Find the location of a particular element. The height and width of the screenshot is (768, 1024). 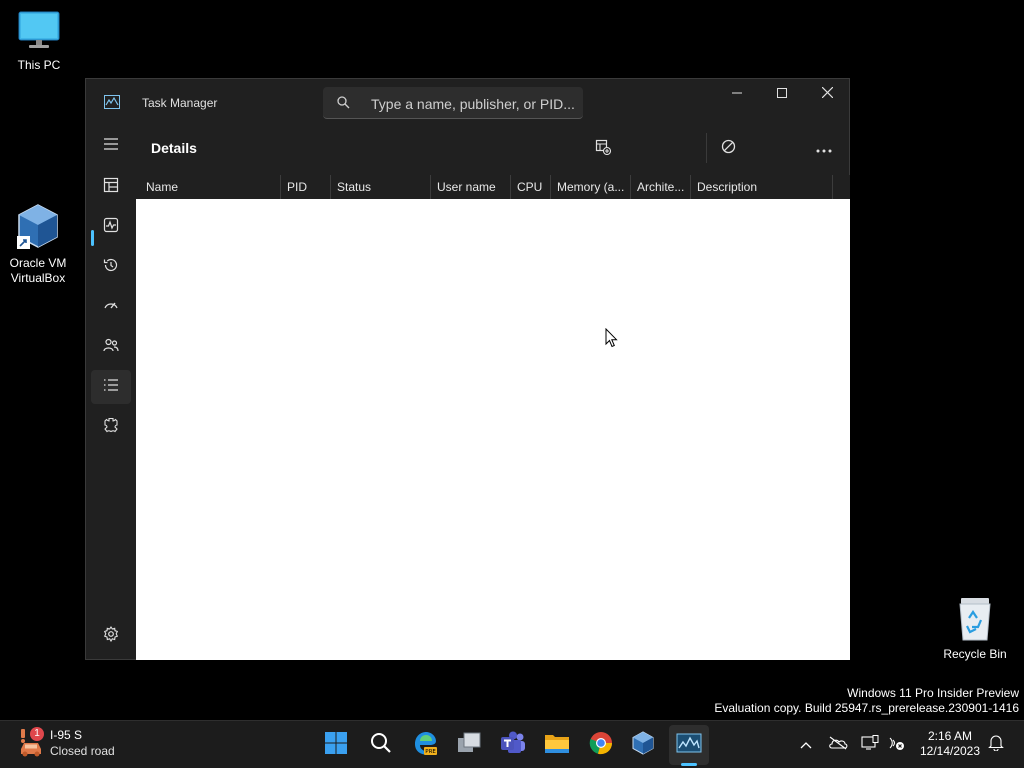

run-new-task-button is located at coordinates (603, 149).